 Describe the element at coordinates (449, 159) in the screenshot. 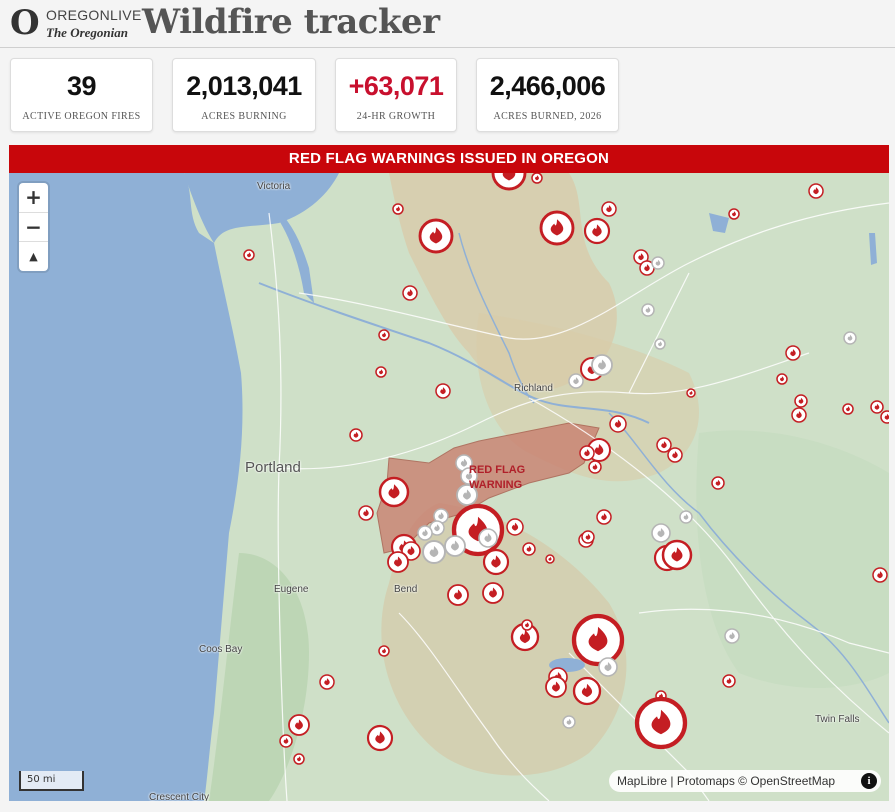

I see `red-flag-banner: RED FLAG WARNINGS ISSUED IN OREGON` at that location.